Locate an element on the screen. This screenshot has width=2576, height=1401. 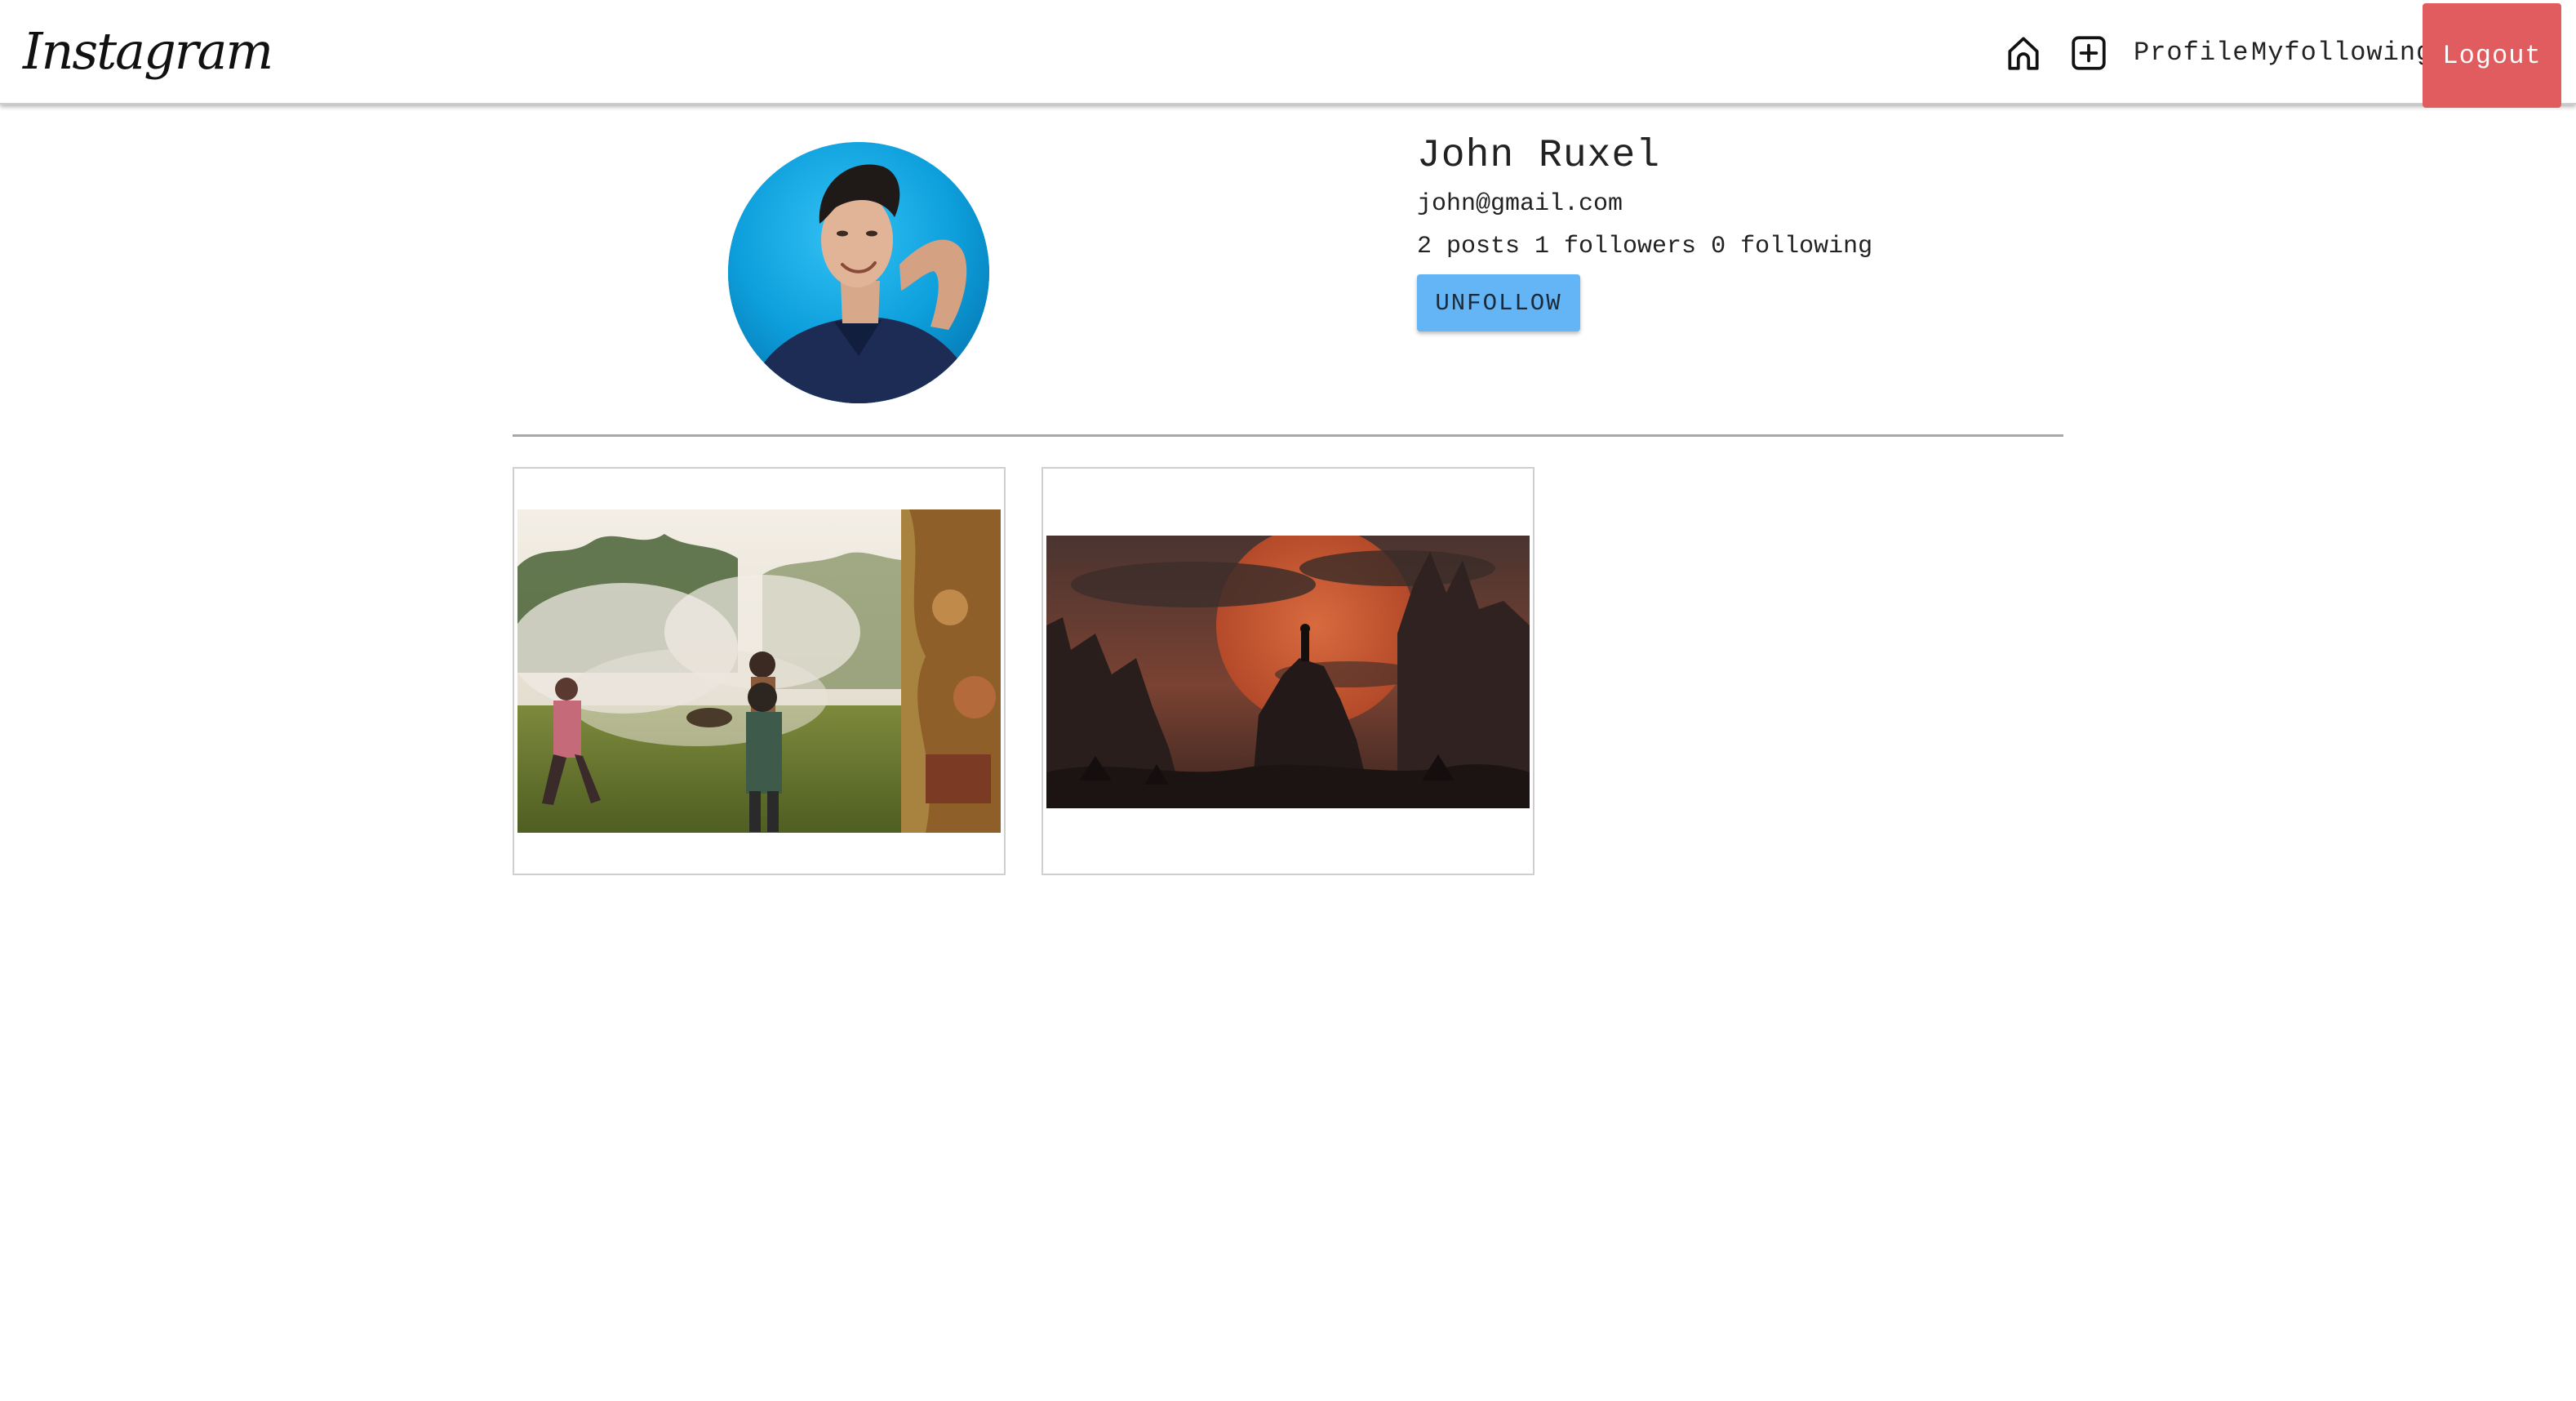
followers-count: 1 followers is located at coordinates (1615, 246).